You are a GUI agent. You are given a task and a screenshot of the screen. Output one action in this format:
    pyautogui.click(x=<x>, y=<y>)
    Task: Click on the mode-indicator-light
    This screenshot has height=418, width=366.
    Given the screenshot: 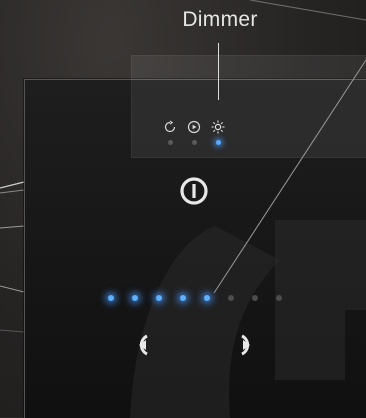 What is the action you would take?
    pyautogui.click(x=218, y=142)
    